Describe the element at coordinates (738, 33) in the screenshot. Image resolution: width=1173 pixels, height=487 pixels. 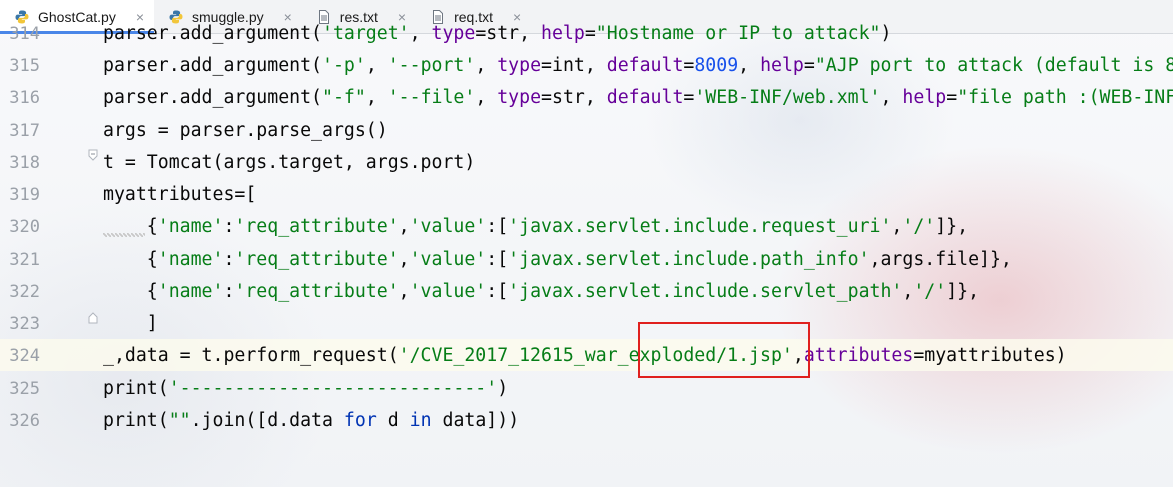
I see `code-token: "Hostname or IP to attack"` at that location.